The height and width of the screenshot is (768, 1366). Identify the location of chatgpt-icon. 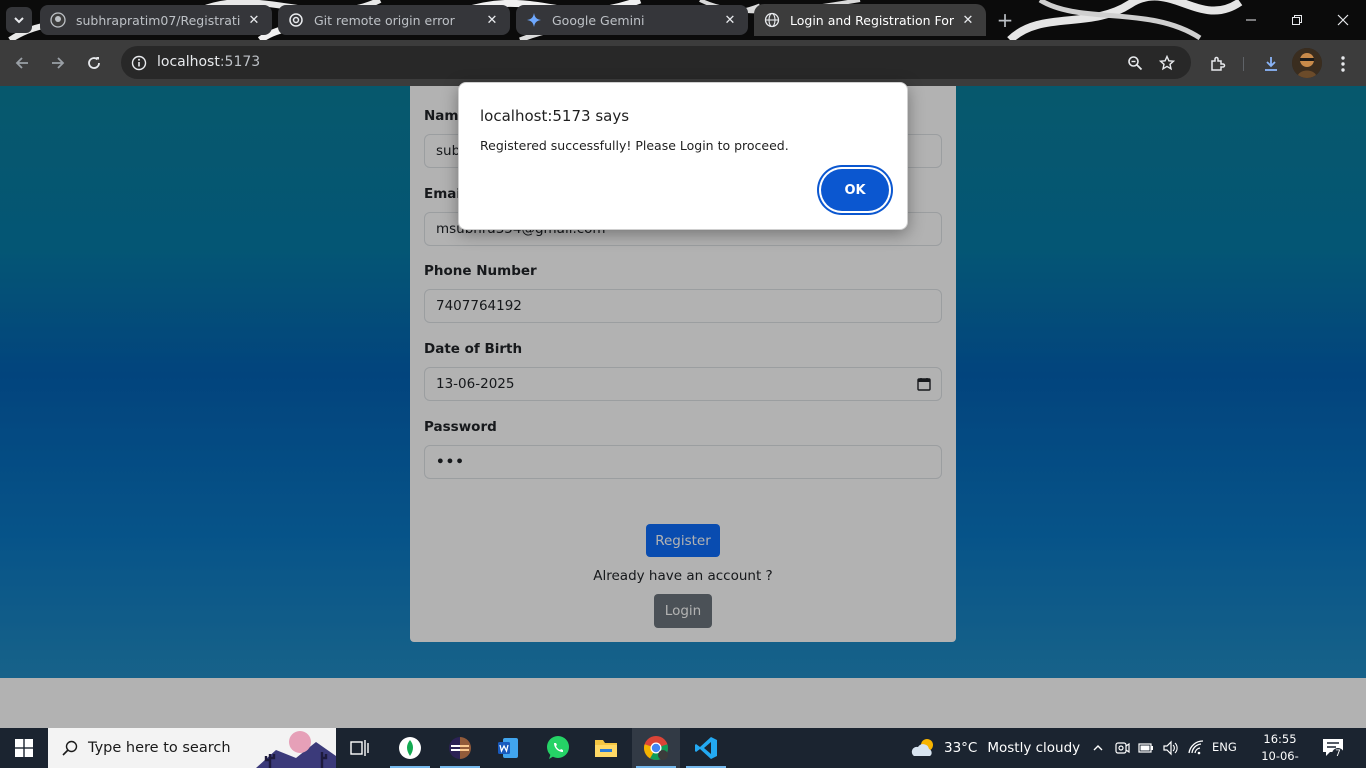
(296, 20).